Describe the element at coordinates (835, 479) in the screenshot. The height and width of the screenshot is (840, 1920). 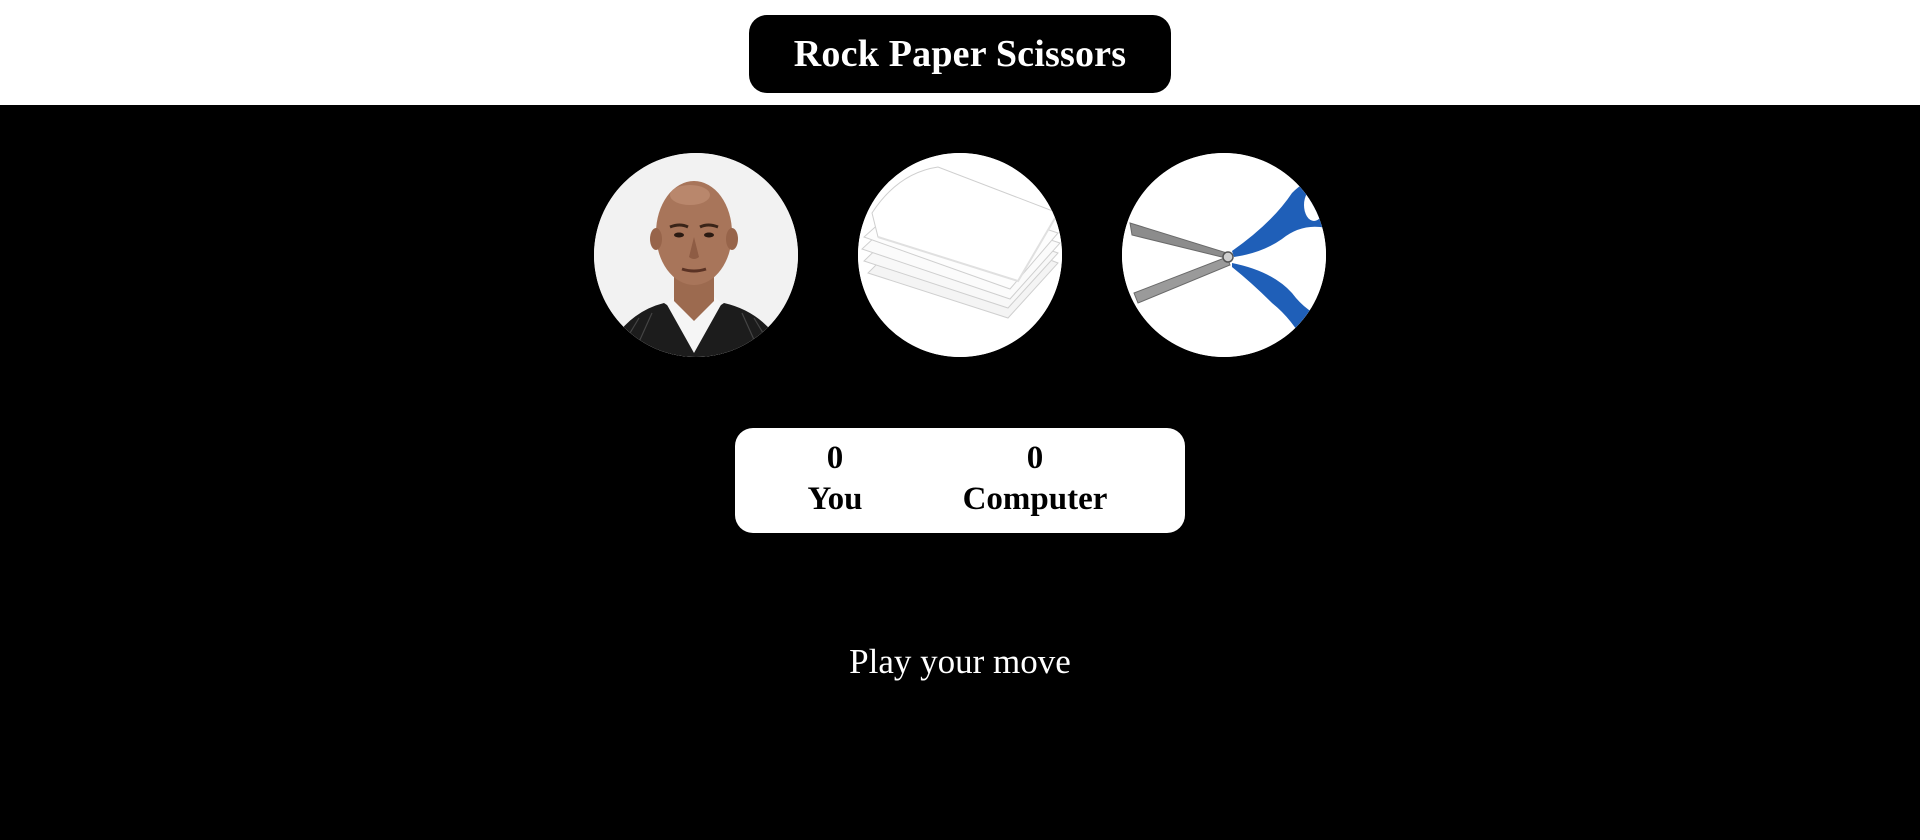
I see `user-score-panel: 0 You` at that location.